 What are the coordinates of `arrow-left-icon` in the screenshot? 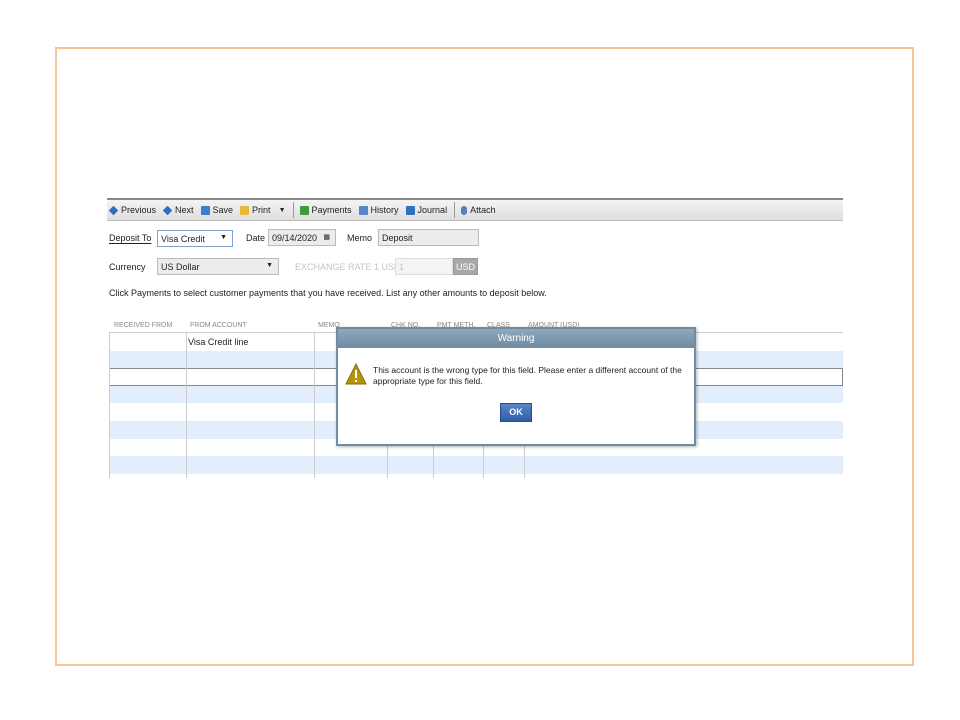 It's located at (113, 210).